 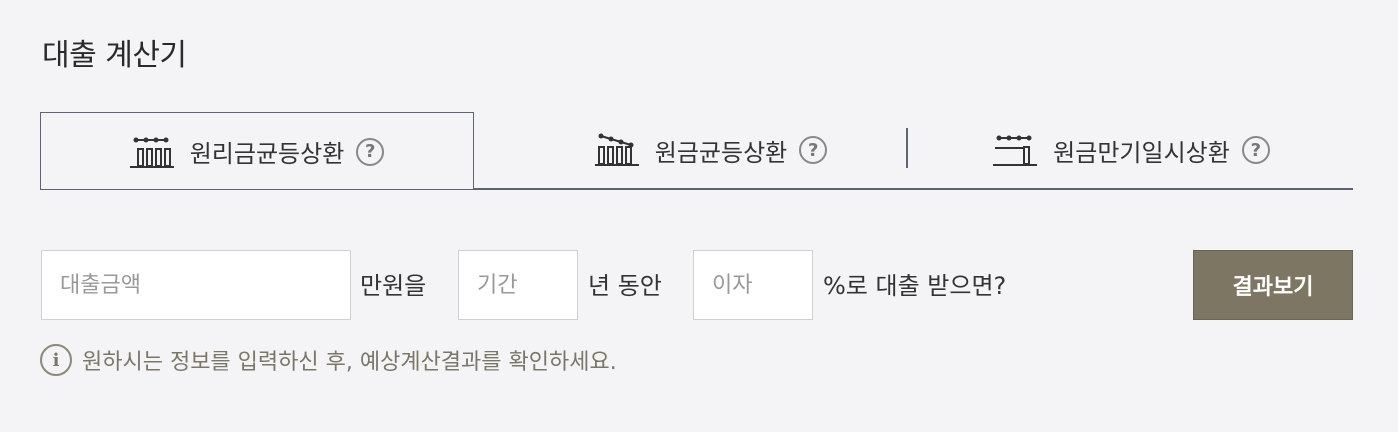 What do you see at coordinates (518, 285) in the screenshot?
I see `loan-period-input` at bounding box center [518, 285].